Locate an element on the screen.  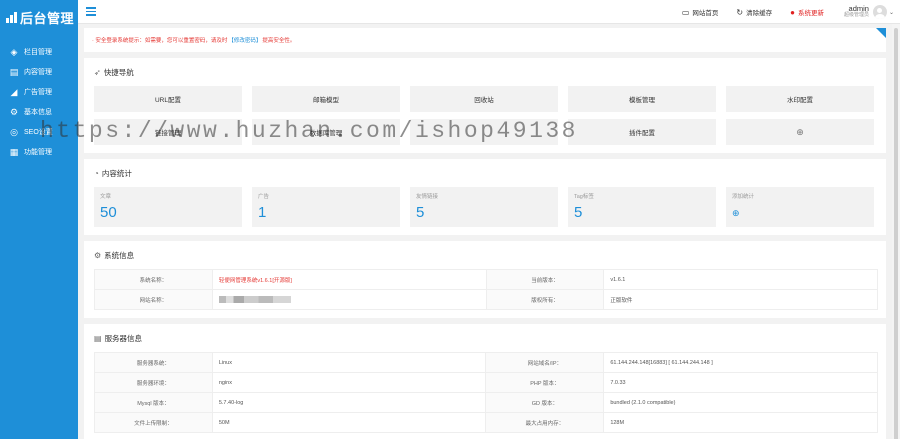
sidebar-item-seo: ◎ SEO设置 is located at coordinates (39, 132).